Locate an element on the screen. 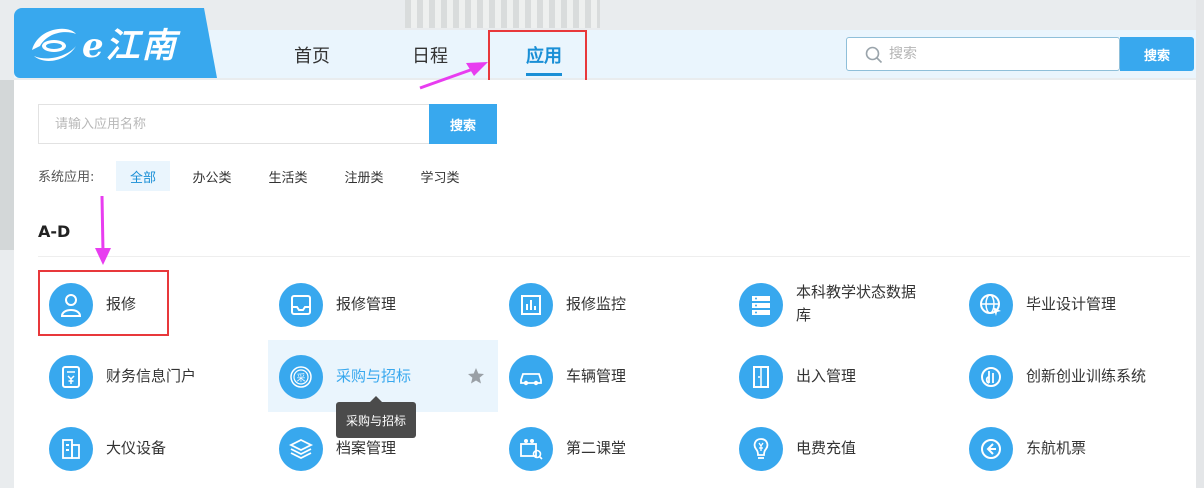  app-label: 档案管理 is located at coordinates (366, 447).